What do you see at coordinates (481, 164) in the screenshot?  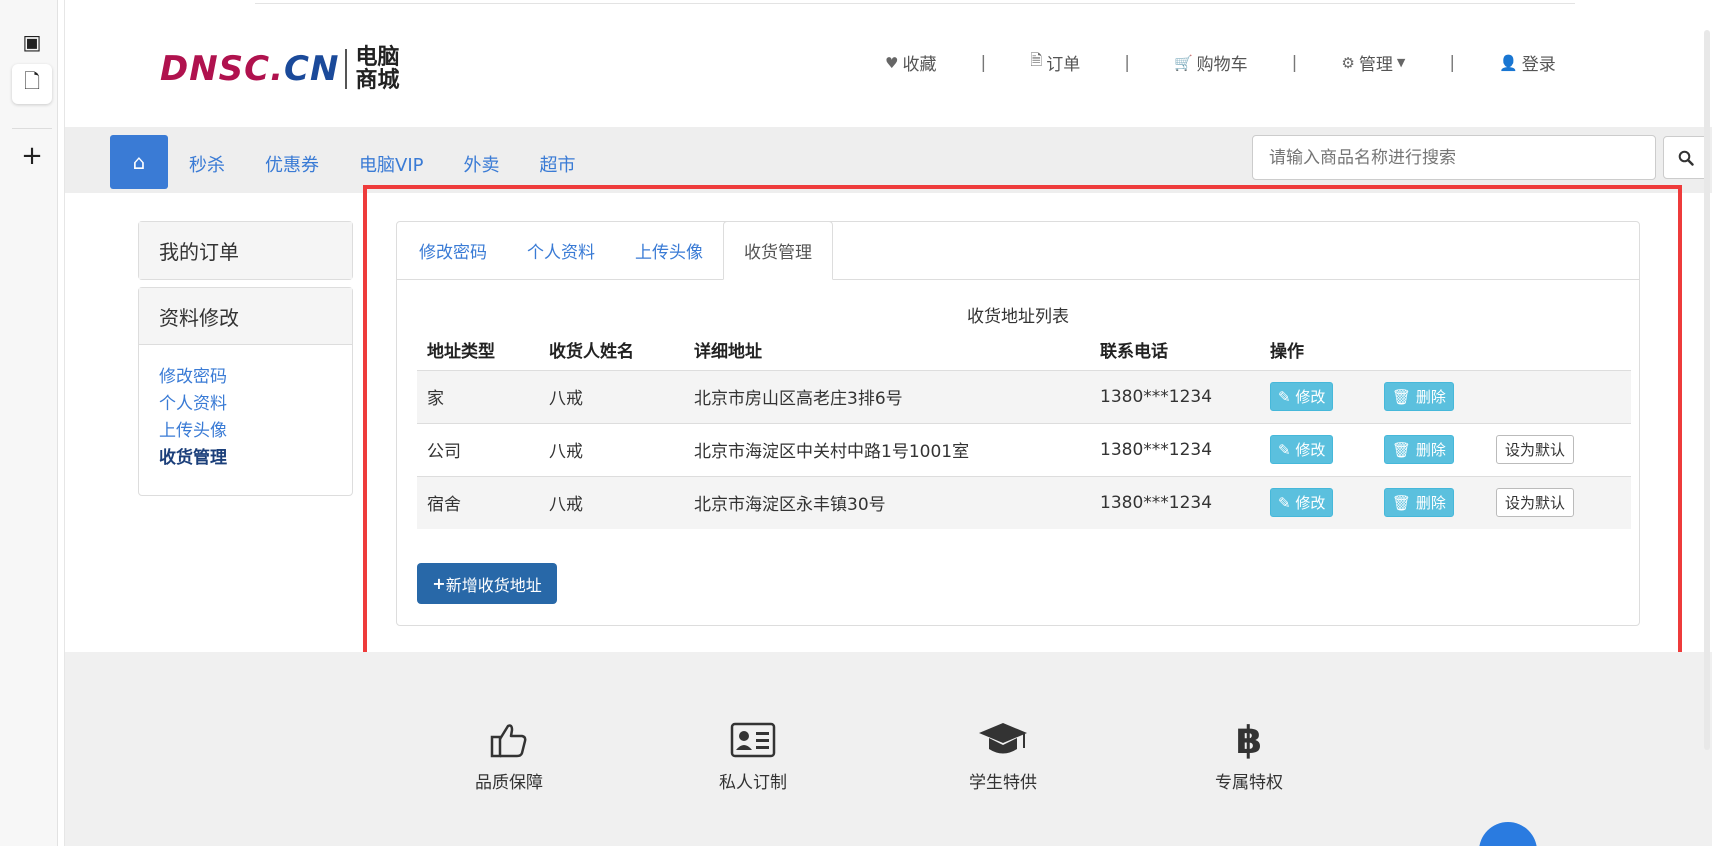 I see `nav-link-takeout: 外卖` at bounding box center [481, 164].